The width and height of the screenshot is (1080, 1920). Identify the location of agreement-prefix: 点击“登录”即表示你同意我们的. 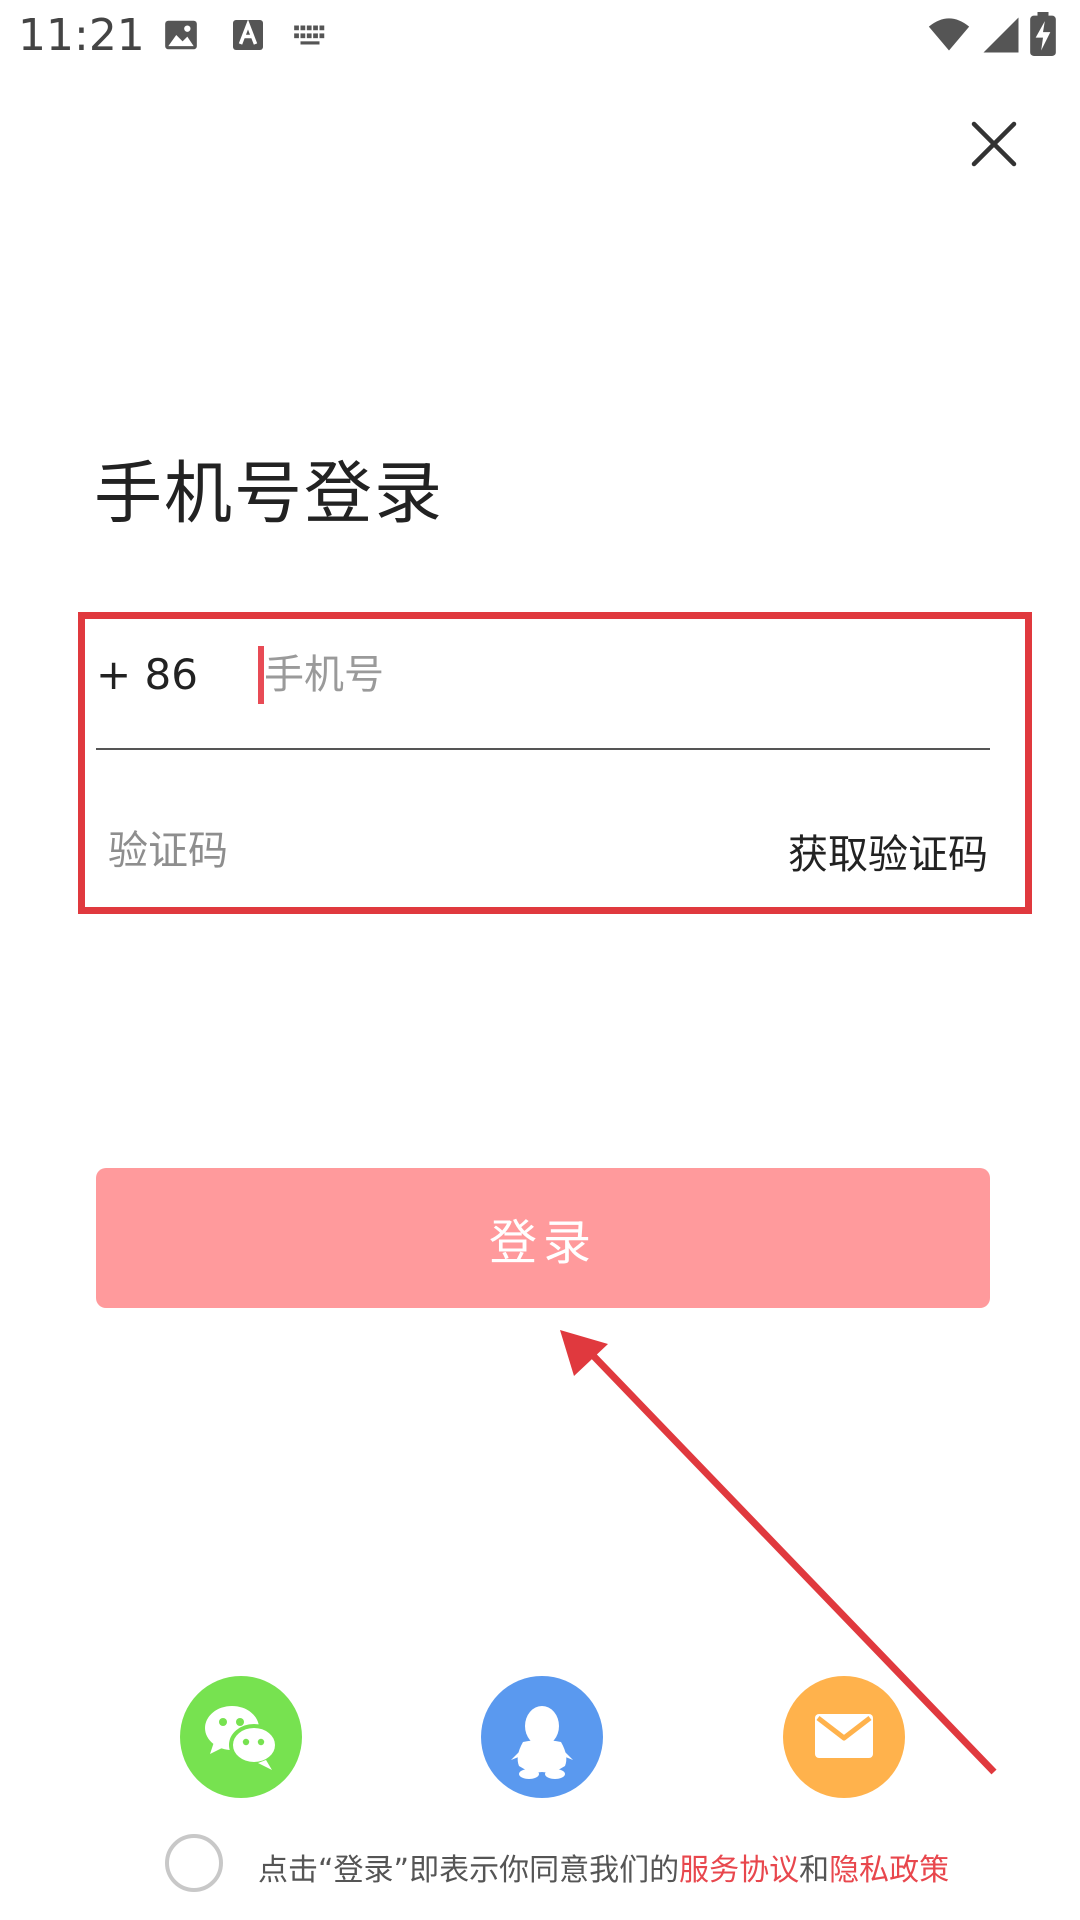
(469, 1870).